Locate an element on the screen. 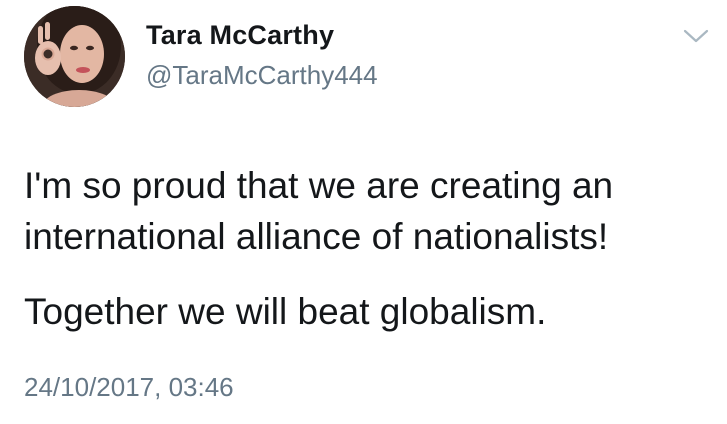  chevron-down-icon is located at coordinates (696, 36).